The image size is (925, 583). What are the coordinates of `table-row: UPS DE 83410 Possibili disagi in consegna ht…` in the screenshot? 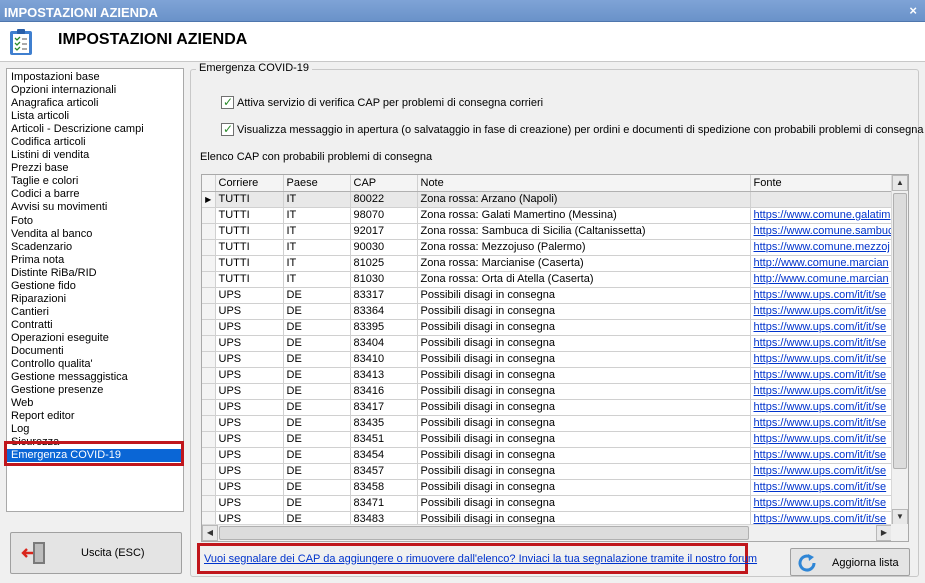 It's located at (547, 359).